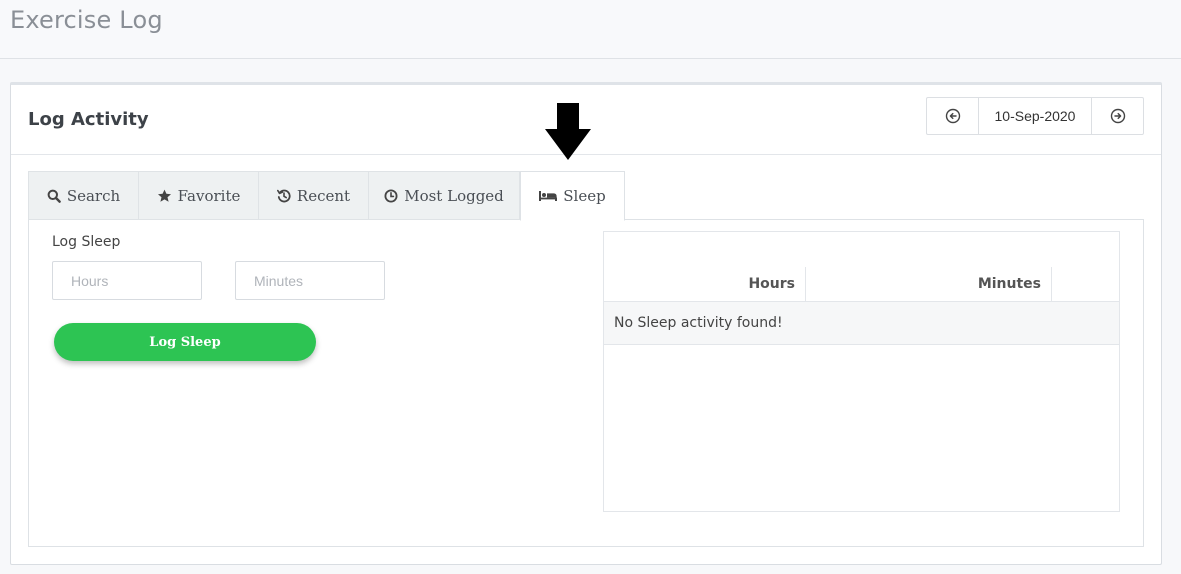  What do you see at coordinates (283, 196) in the screenshot?
I see `history-icon` at bounding box center [283, 196].